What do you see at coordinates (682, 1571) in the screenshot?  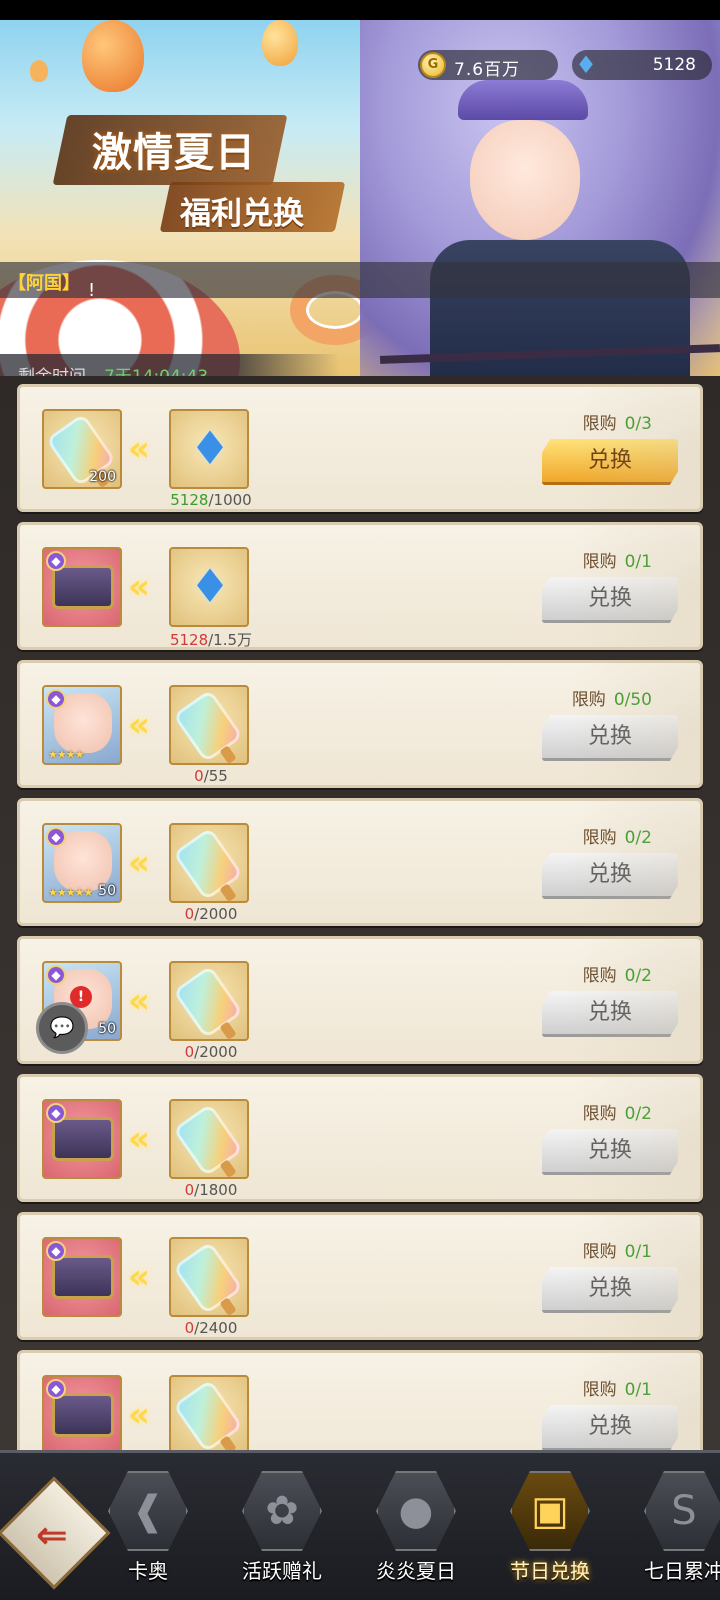 I see `tab-label: 七日累冲` at bounding box center [682, 1571].